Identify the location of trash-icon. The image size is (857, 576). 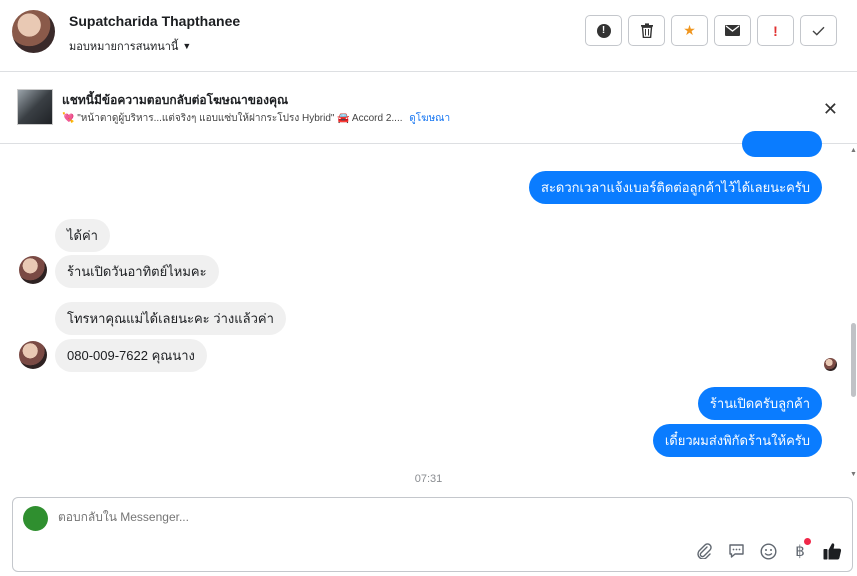
(646, 30).